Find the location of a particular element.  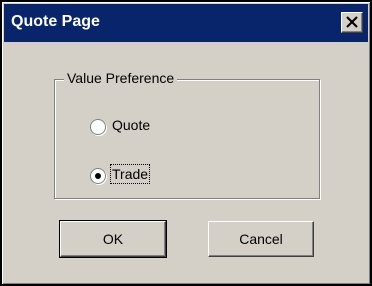

close-icon is located at coordinates (352, 22).